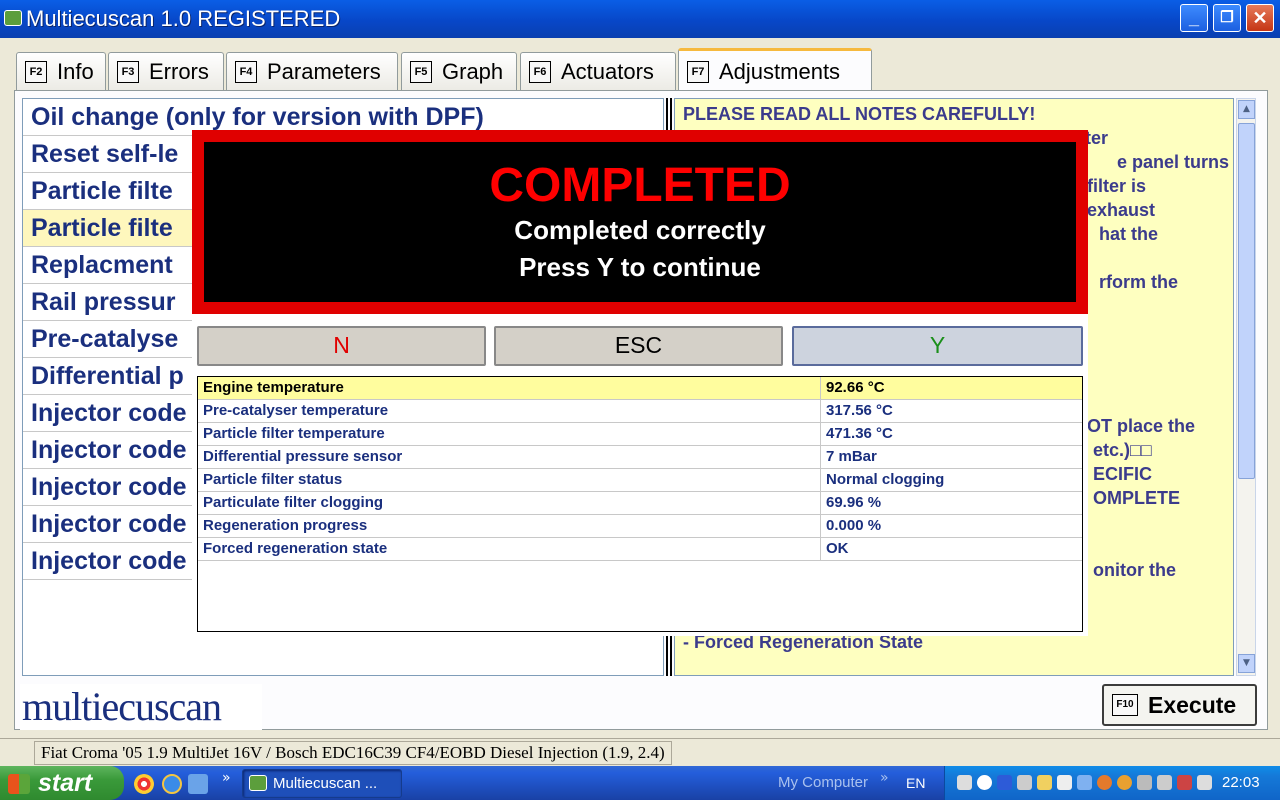 This screenshot has height=800, width=1280. I want to click on table-row: Particle filter status Normal clogging, so click(640, 480).